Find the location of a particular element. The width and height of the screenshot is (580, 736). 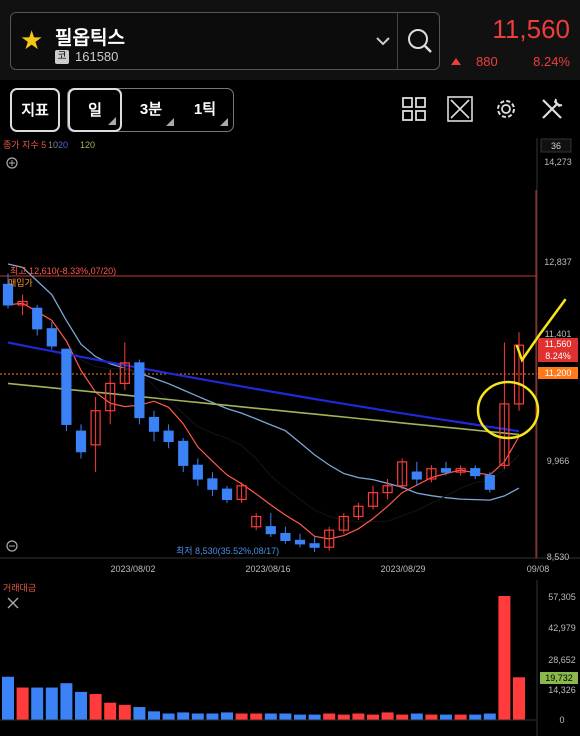

avg-price-label: 11,200 is located at coordinates (558, 373).